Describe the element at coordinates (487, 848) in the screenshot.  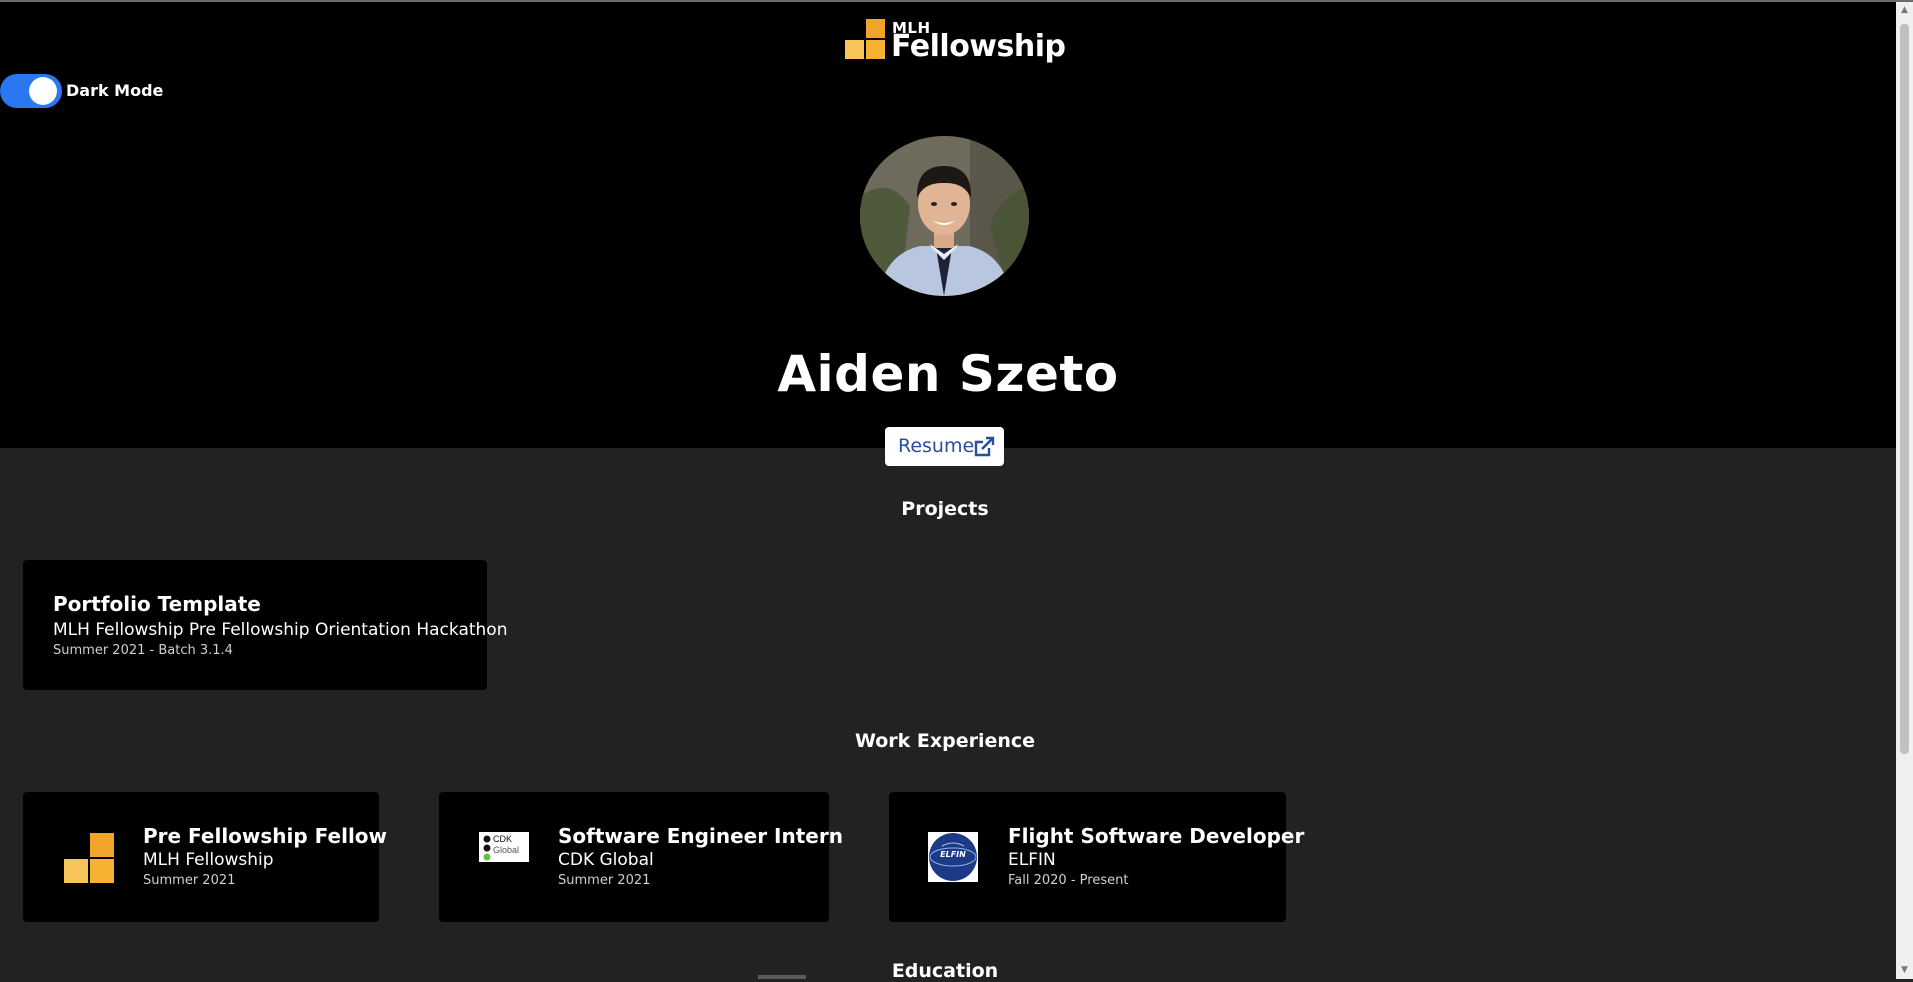
I see `cdk-dots-icon` at that location.